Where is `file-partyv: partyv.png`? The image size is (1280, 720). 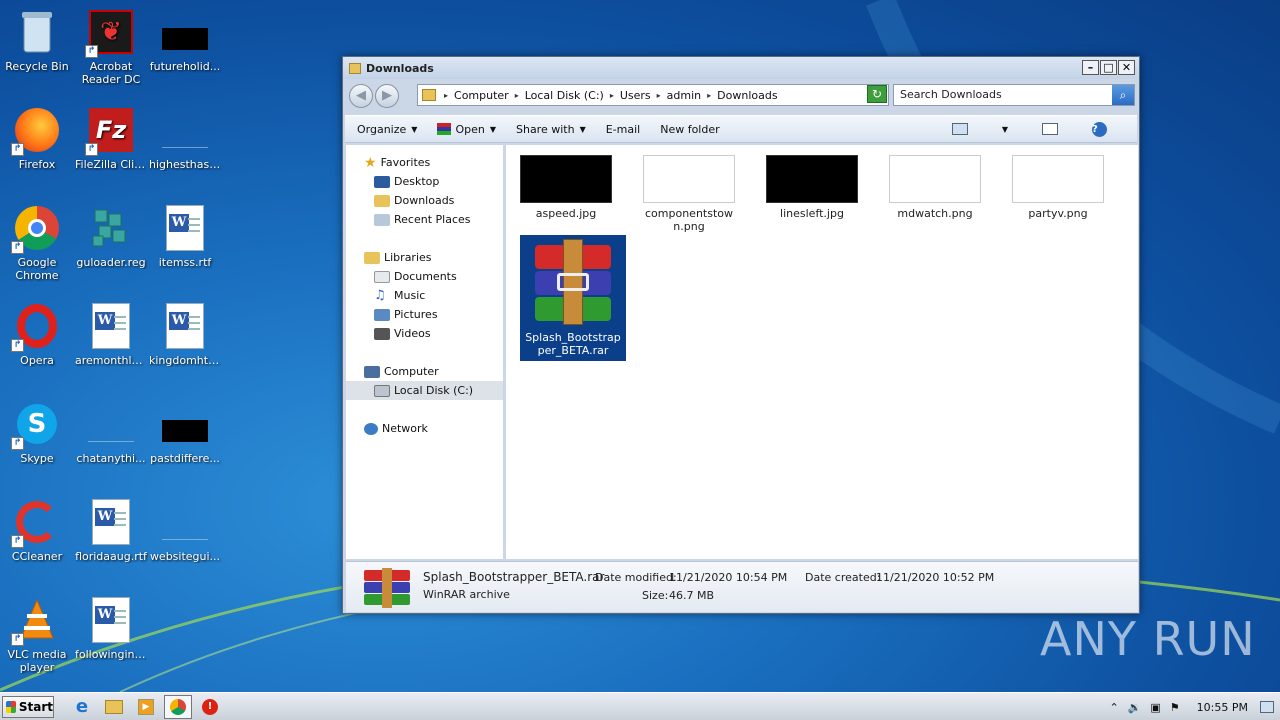 file-partyv: partyv.png is located at coordinates (1058, 187).